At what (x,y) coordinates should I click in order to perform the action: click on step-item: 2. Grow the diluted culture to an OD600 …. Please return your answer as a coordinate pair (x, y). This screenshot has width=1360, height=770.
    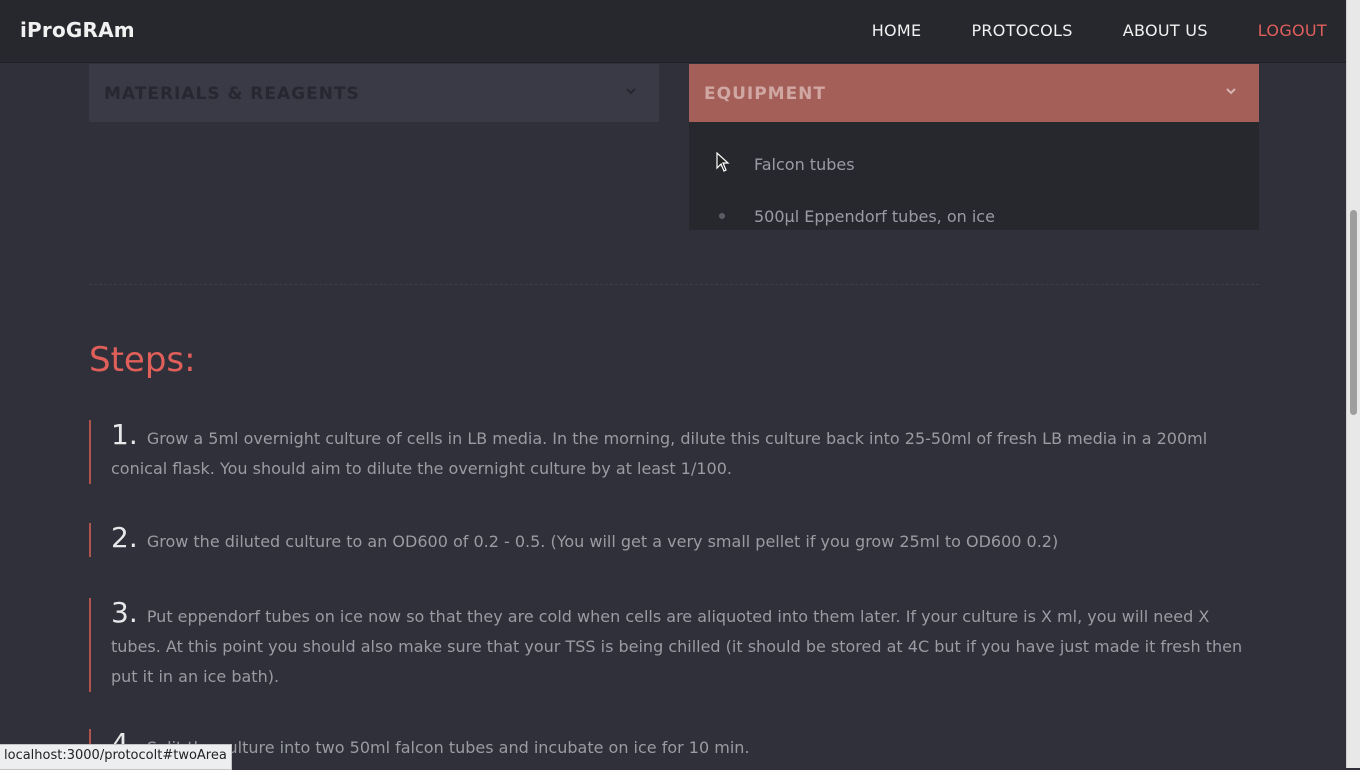
    Looking at the image, I should click on (675, 540).